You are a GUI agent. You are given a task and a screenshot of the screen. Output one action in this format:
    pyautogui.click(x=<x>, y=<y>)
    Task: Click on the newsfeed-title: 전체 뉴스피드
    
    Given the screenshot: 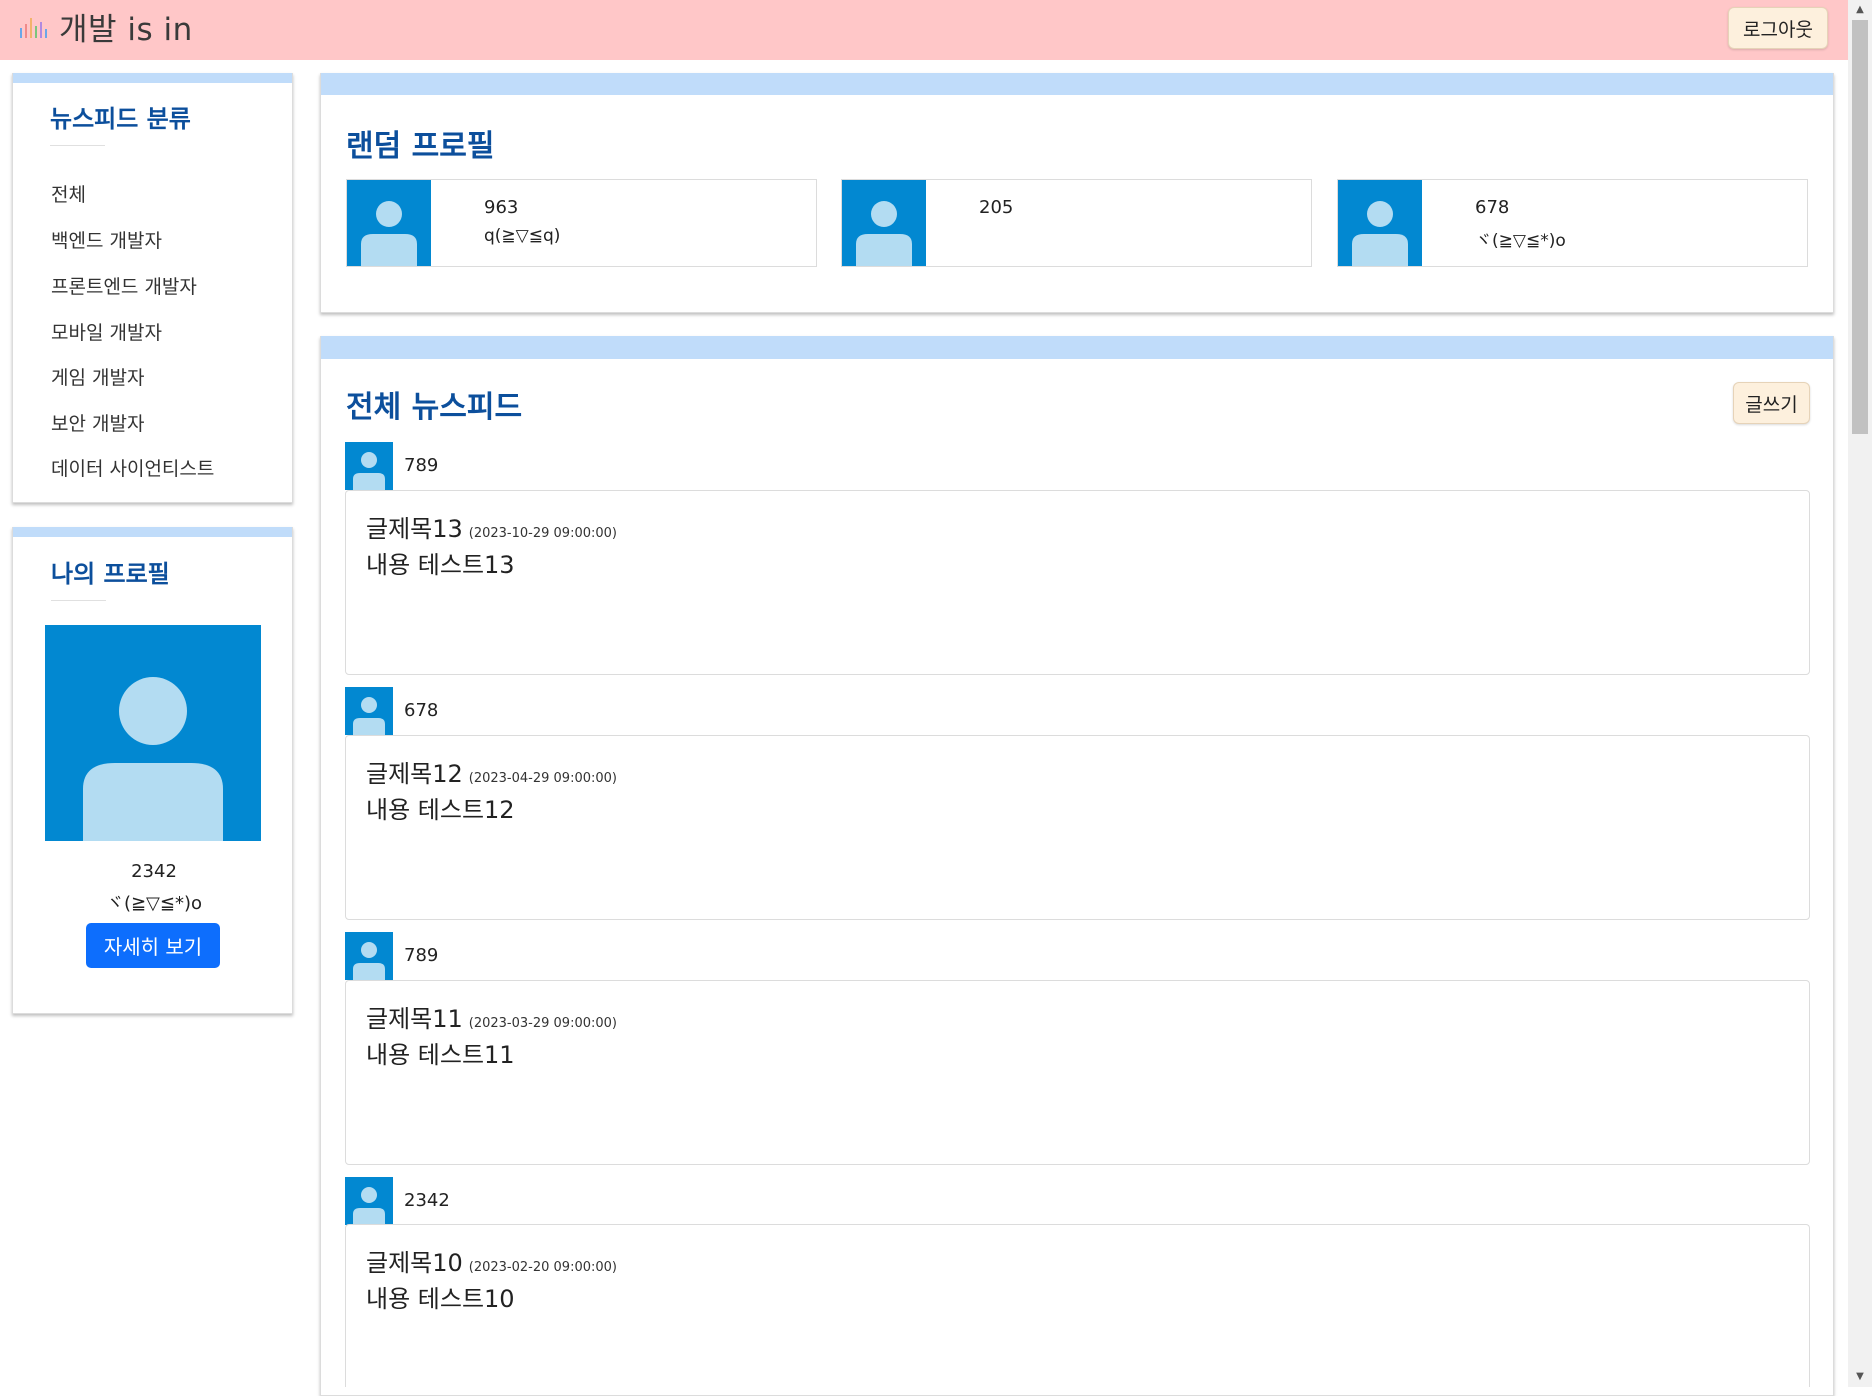 What is the action you would take?
    pyautogui.click(x=434, y=407)
    